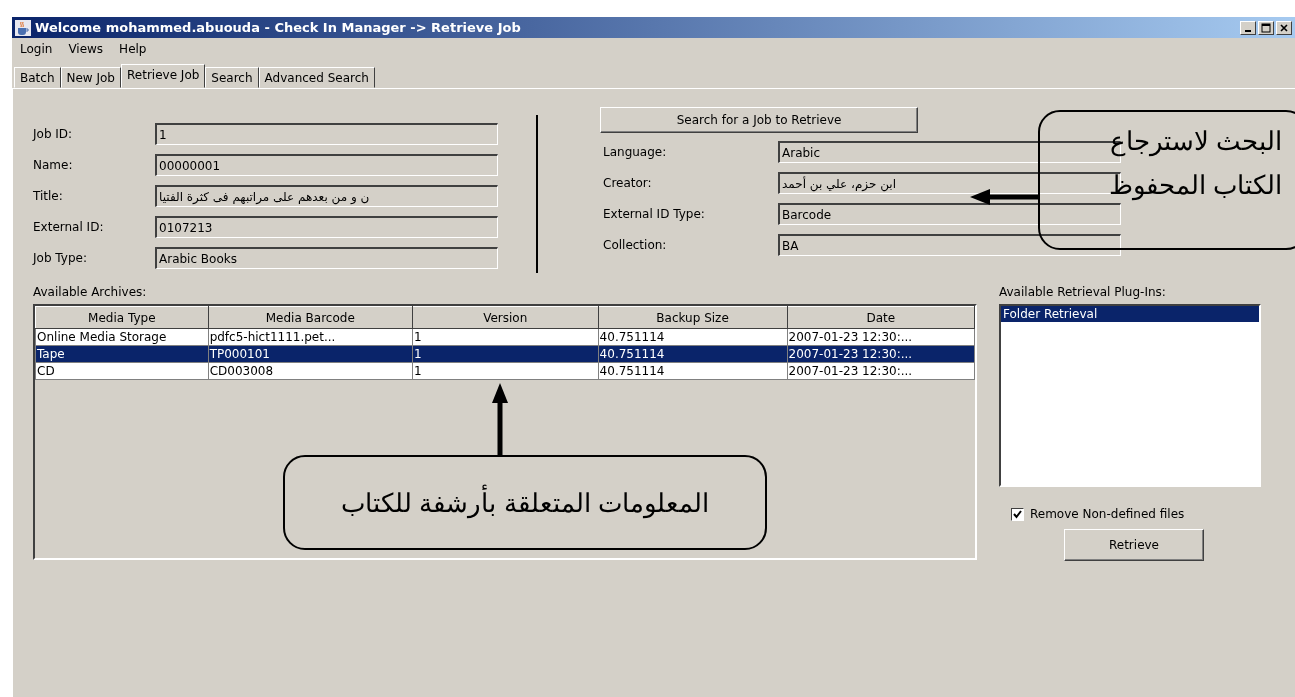 Image resolution: width=1295 pixels, height=697 pixels. I want to click on column-header: Backup Size, so click(693, 317).